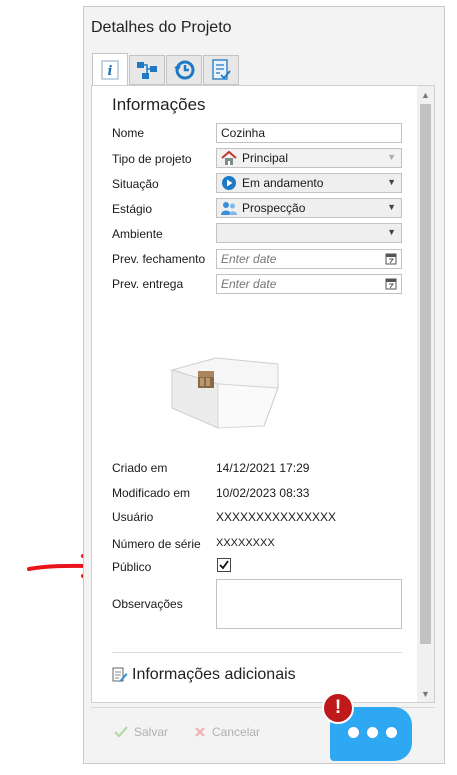 The height and width of the screenshot is (775, 457). I want to click on stage-select: Prospecção ▼, so click(309, 208).